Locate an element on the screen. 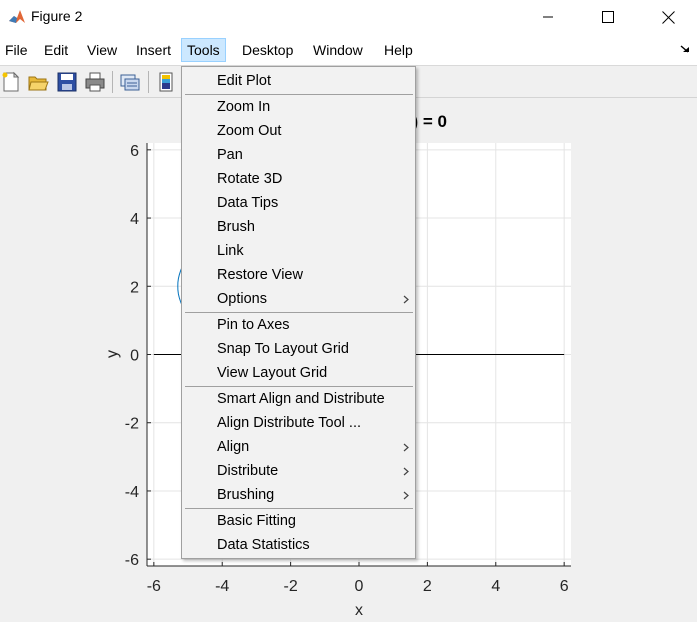 The height and width of the screenshot is (622, 697). window-title: Figure 2 is located at coordinates (57, 16).